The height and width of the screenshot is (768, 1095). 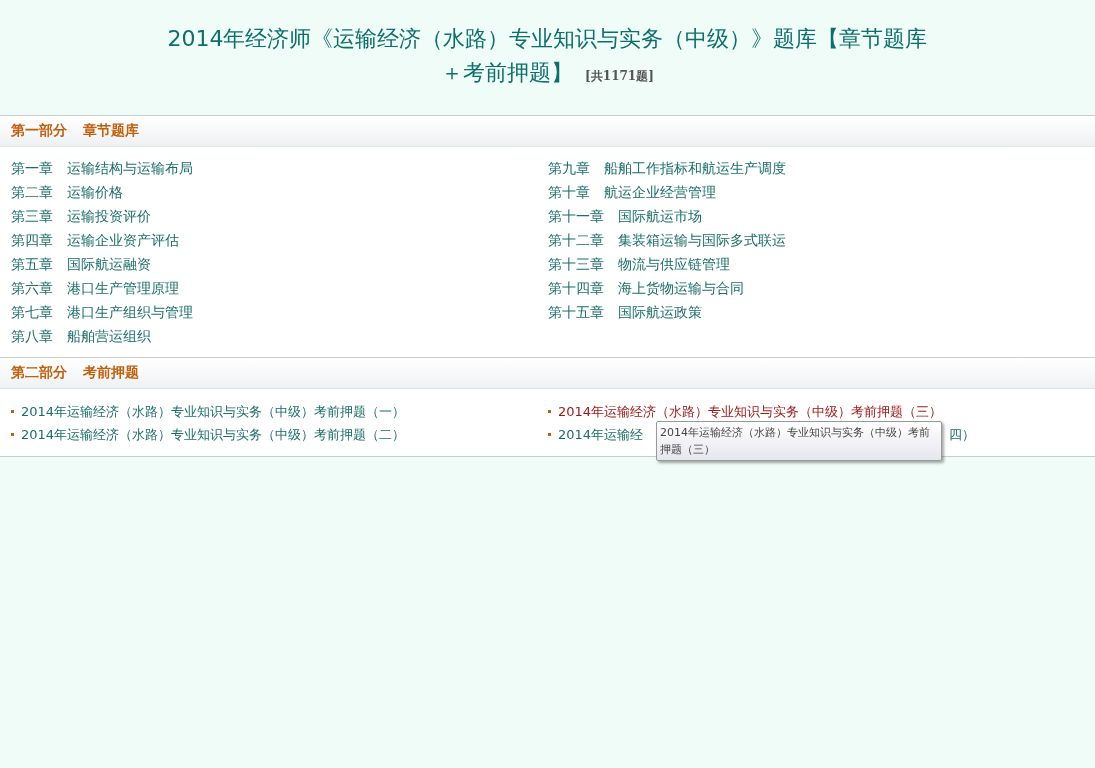 I want to click on chapter-title: 国际航运政策, so click(x=660, y=313).